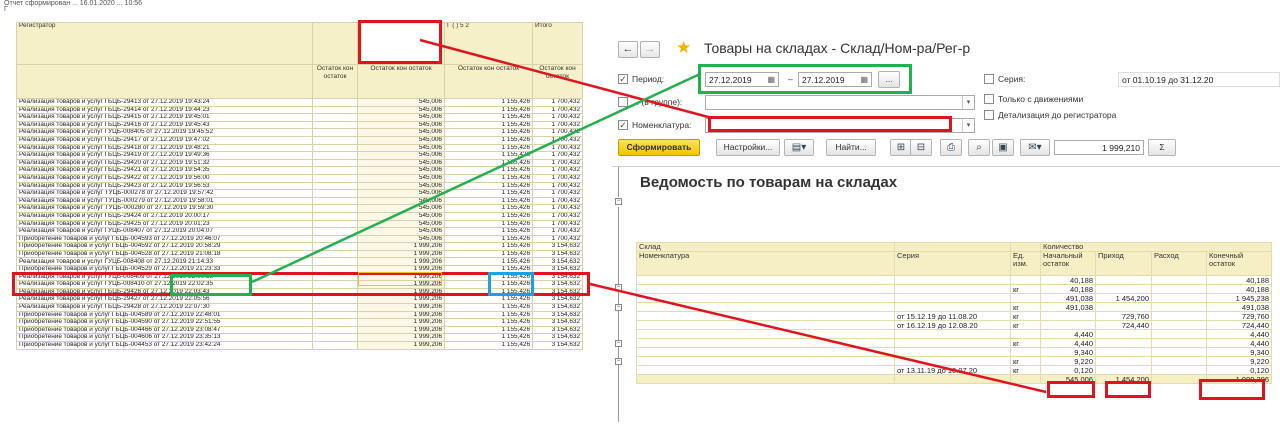  What do you see at coordinates (659, 147) in the screenshot?
I see `generate-button: Сформировать` at bounding box center [659, 147].